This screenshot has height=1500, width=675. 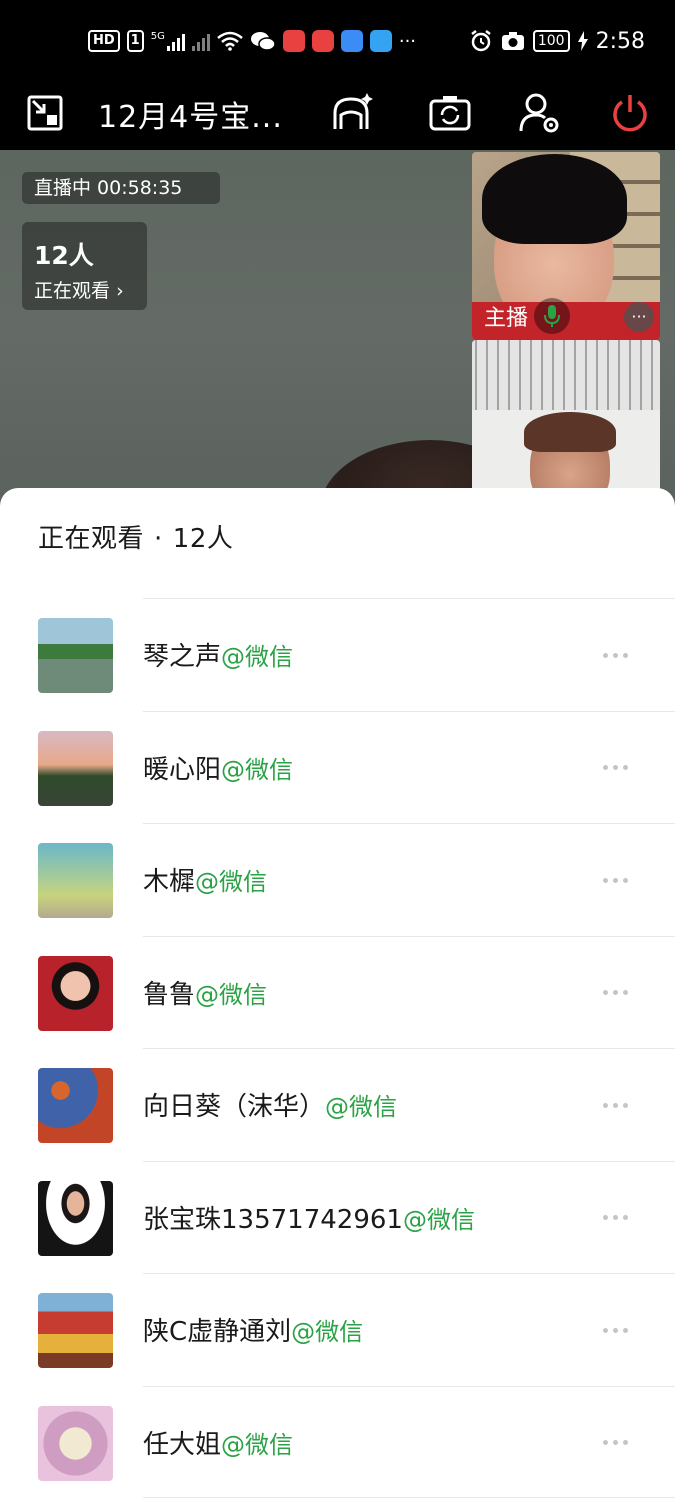 I want to click on status-right-icons: 100 2:58, so click(x=557, y=41).